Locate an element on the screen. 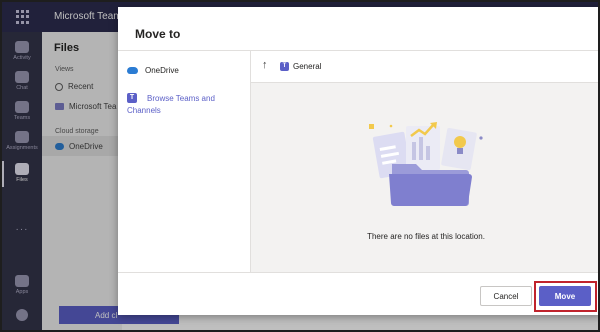  dialog-title: Move to is located at coordinates (158, 34).